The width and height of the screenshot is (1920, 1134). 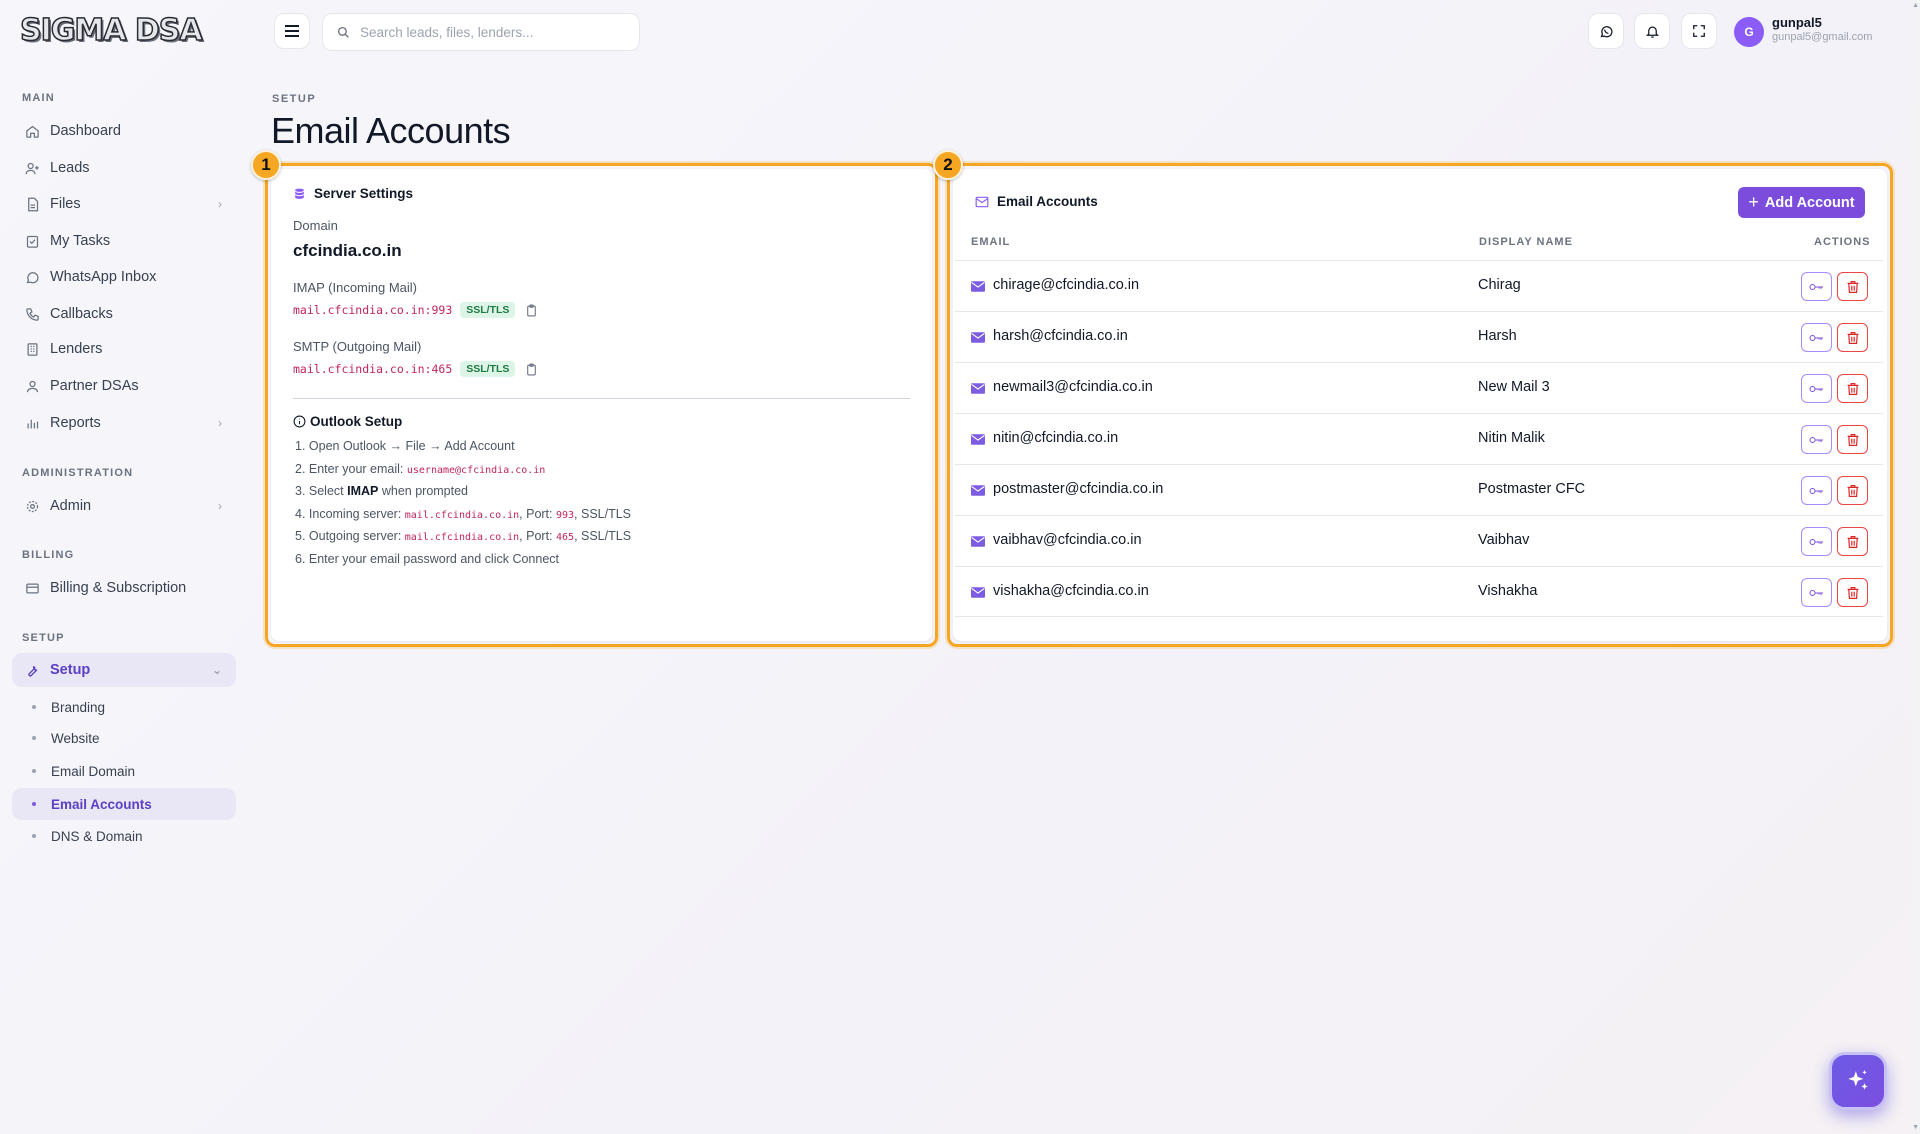 I want to click on account-display-name: Vaibhav, so click(x=1504, y=540).